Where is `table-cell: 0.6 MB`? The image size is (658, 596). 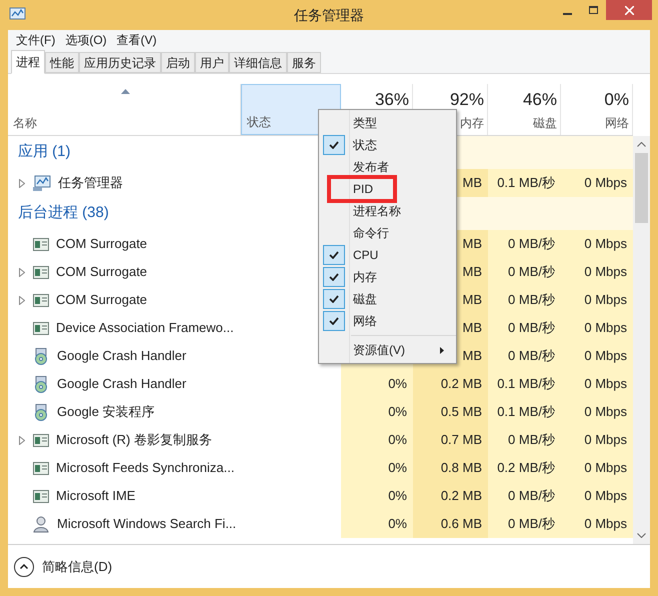
table-cell: 0.6 MB is located at coordinates (450, 524).